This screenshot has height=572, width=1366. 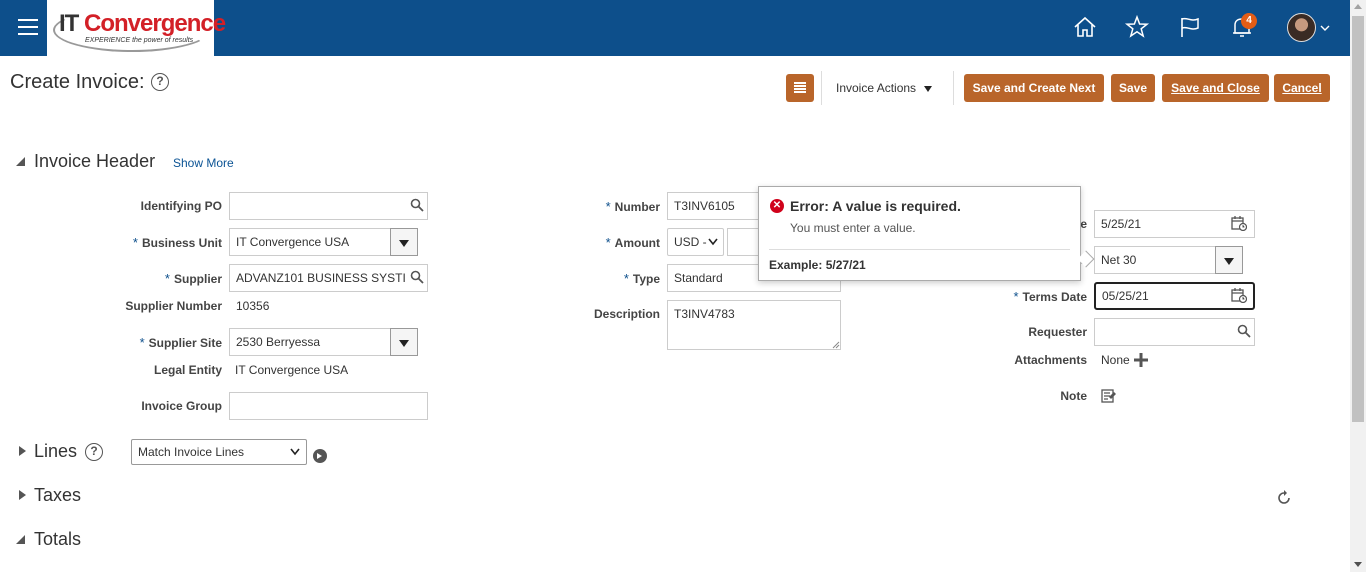 What do you see at coordinates (1286, 88) in the screenshot?
I see `cancel-mnemonic: C` at bounding box center [1286, 88].